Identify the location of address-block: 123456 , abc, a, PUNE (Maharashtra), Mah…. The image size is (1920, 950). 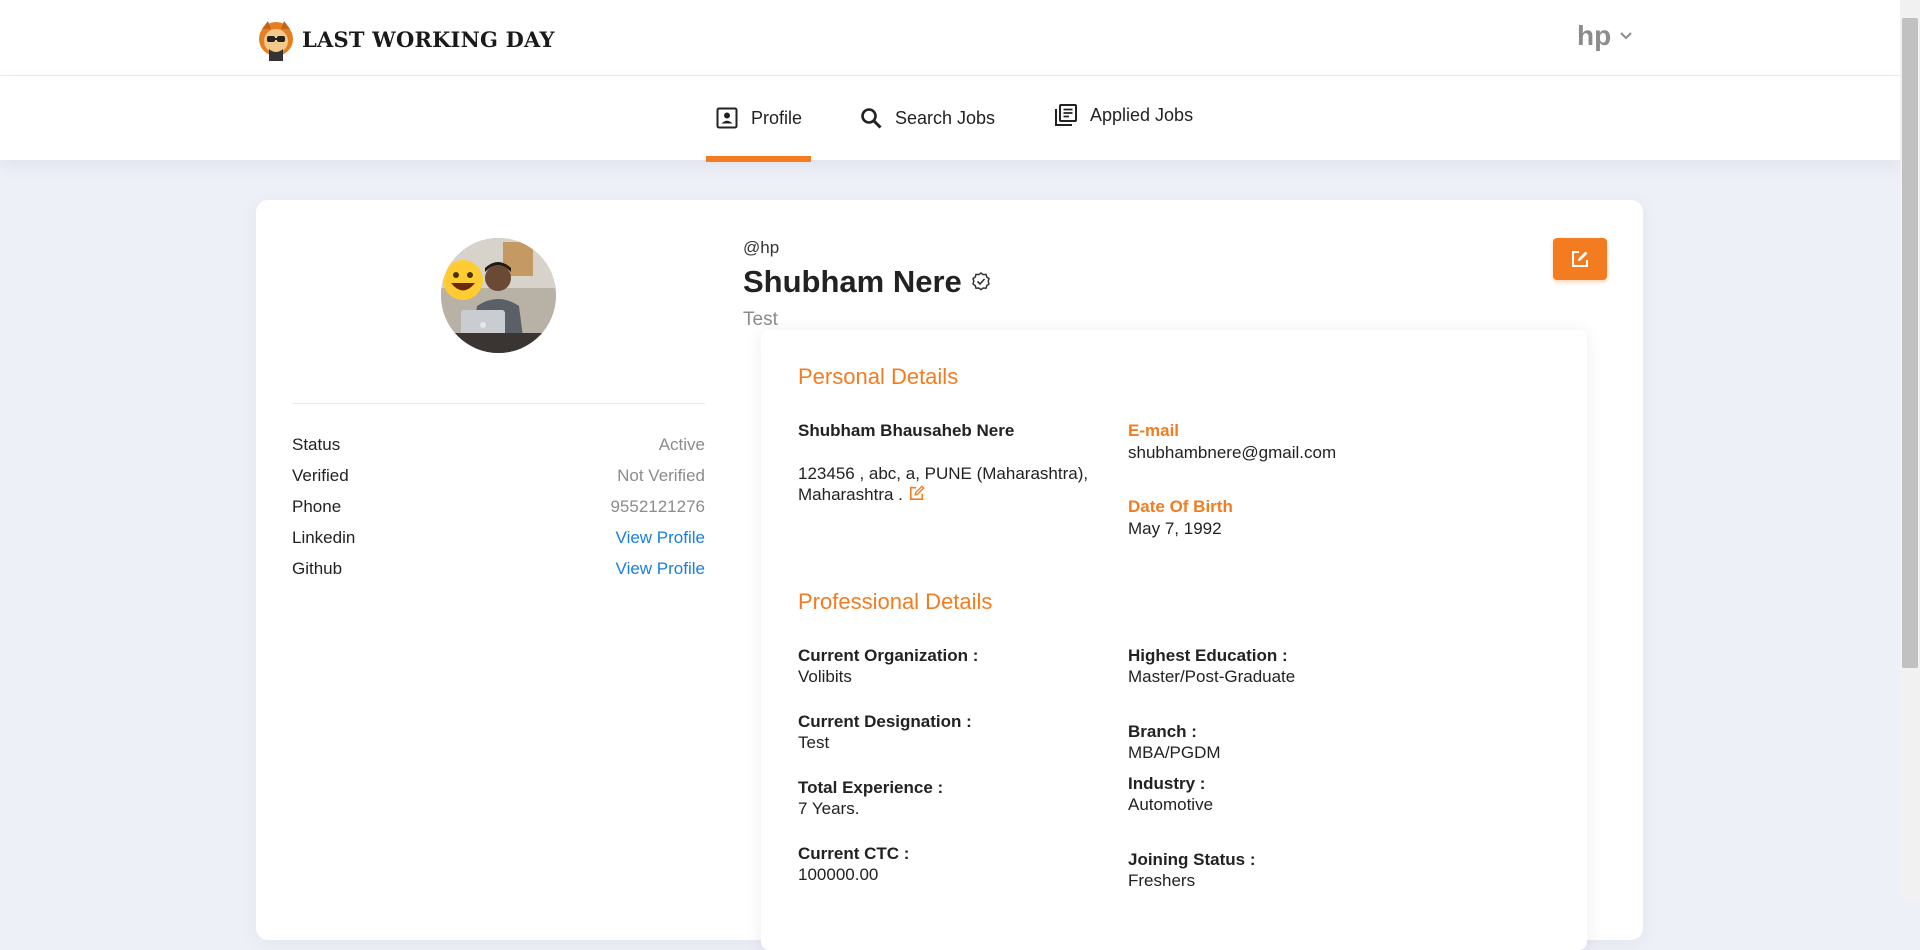
(958, 484).